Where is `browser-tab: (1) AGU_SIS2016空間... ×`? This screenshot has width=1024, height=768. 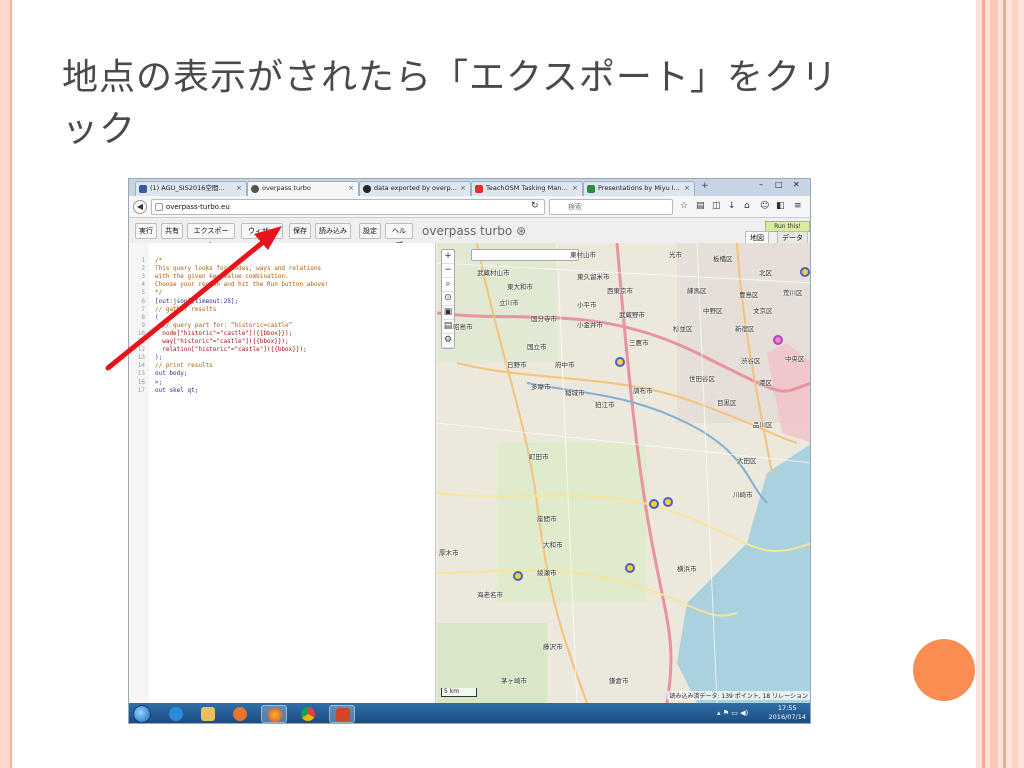
browser-tab: (1) AGU_SIS2016空間... × is located at coordinates (191, 188).